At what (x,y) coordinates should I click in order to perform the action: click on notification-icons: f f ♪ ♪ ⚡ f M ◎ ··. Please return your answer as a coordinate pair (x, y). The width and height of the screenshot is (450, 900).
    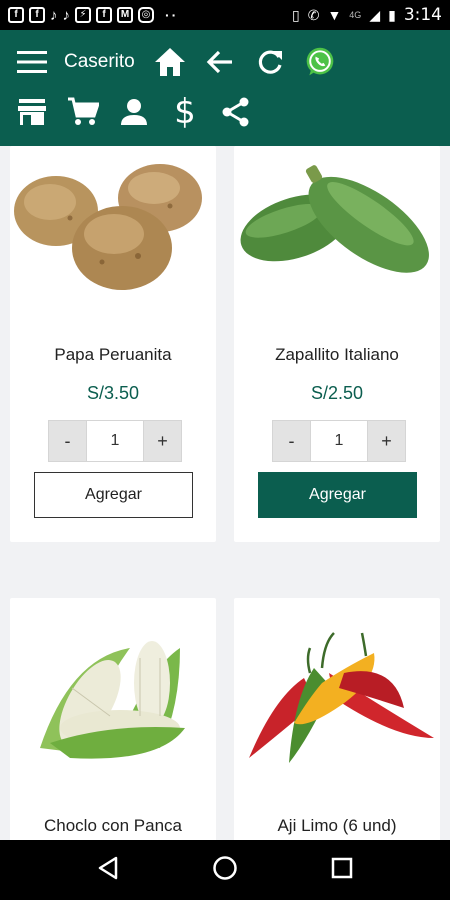
    Looking at the image, I should click on (93, 15).